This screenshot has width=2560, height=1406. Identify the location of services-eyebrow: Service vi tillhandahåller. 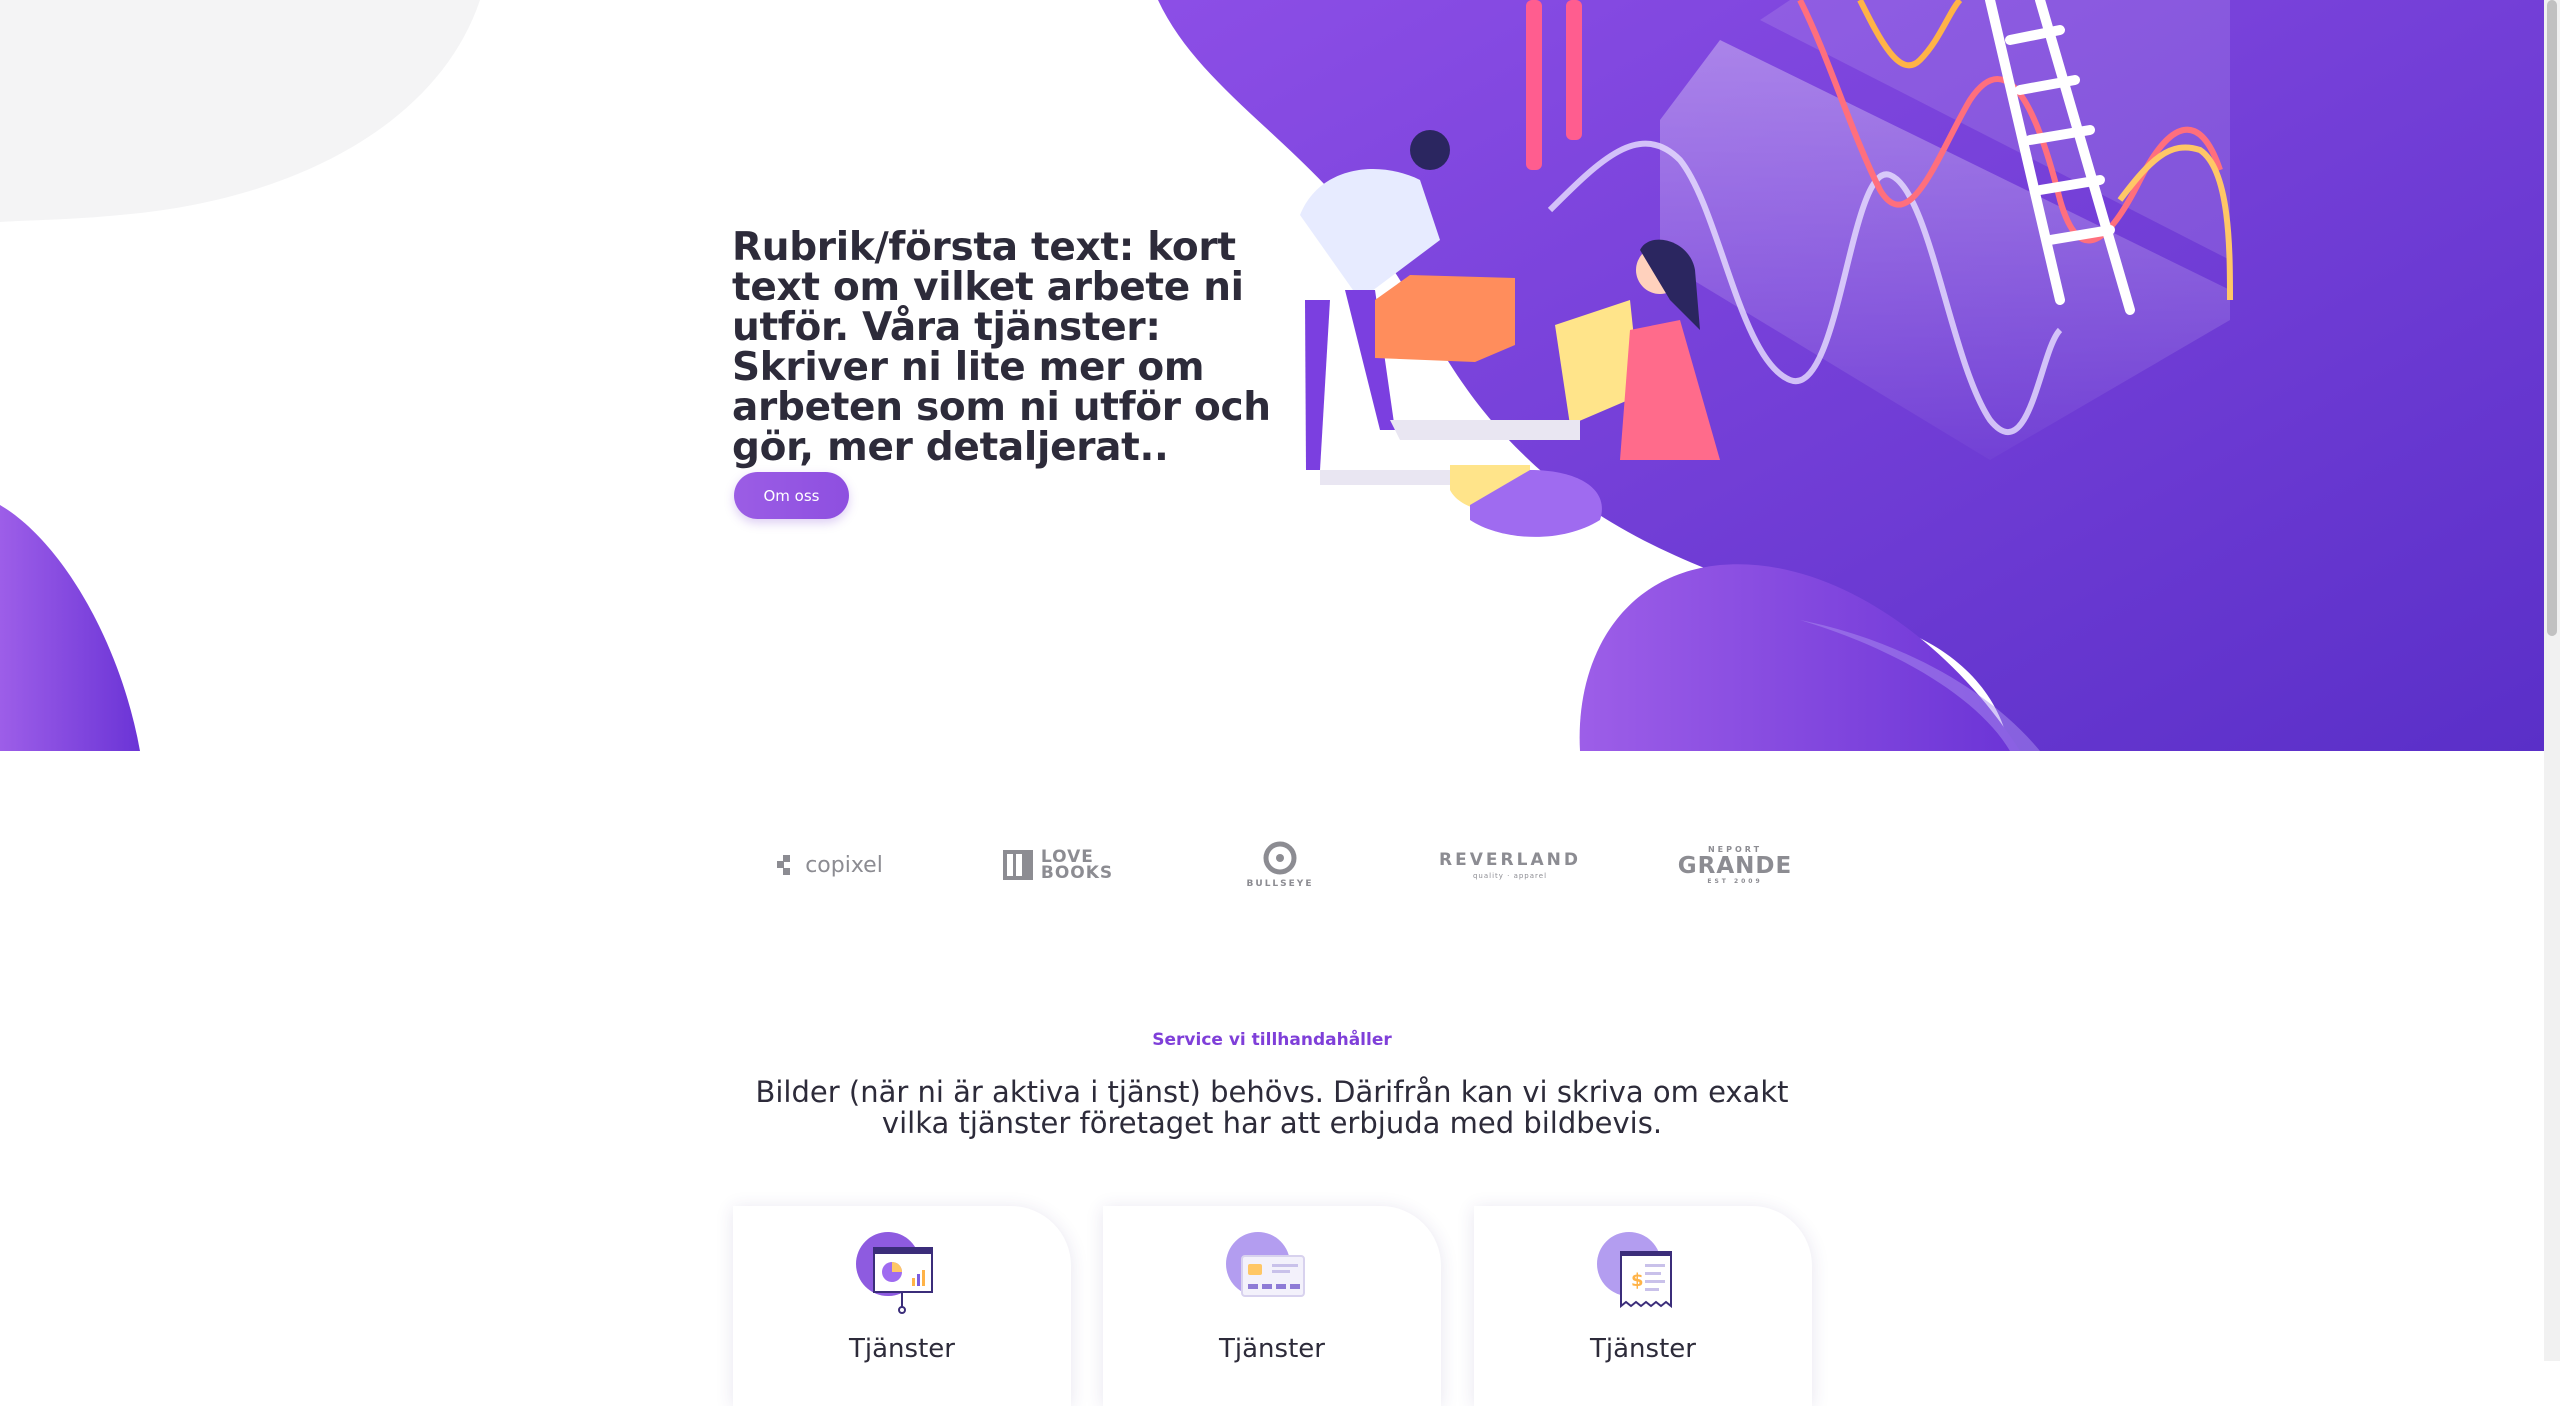
(1272, 1040).